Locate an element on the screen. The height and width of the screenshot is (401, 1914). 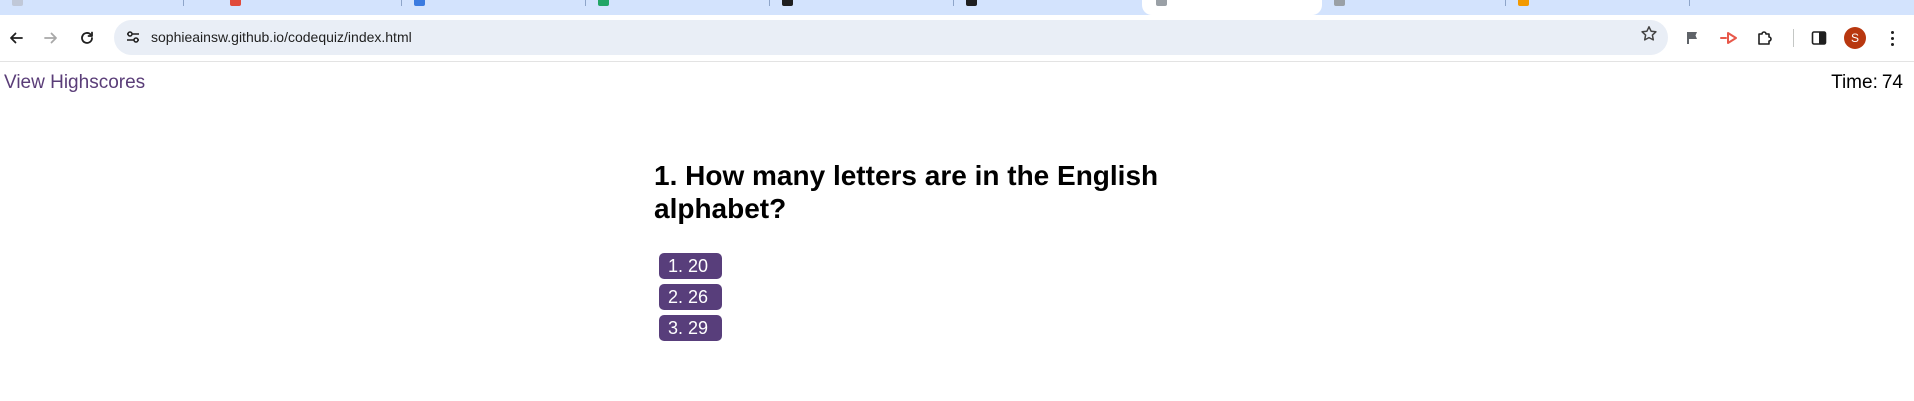
extension-flag-icon is located at coordinates (1693, 38).